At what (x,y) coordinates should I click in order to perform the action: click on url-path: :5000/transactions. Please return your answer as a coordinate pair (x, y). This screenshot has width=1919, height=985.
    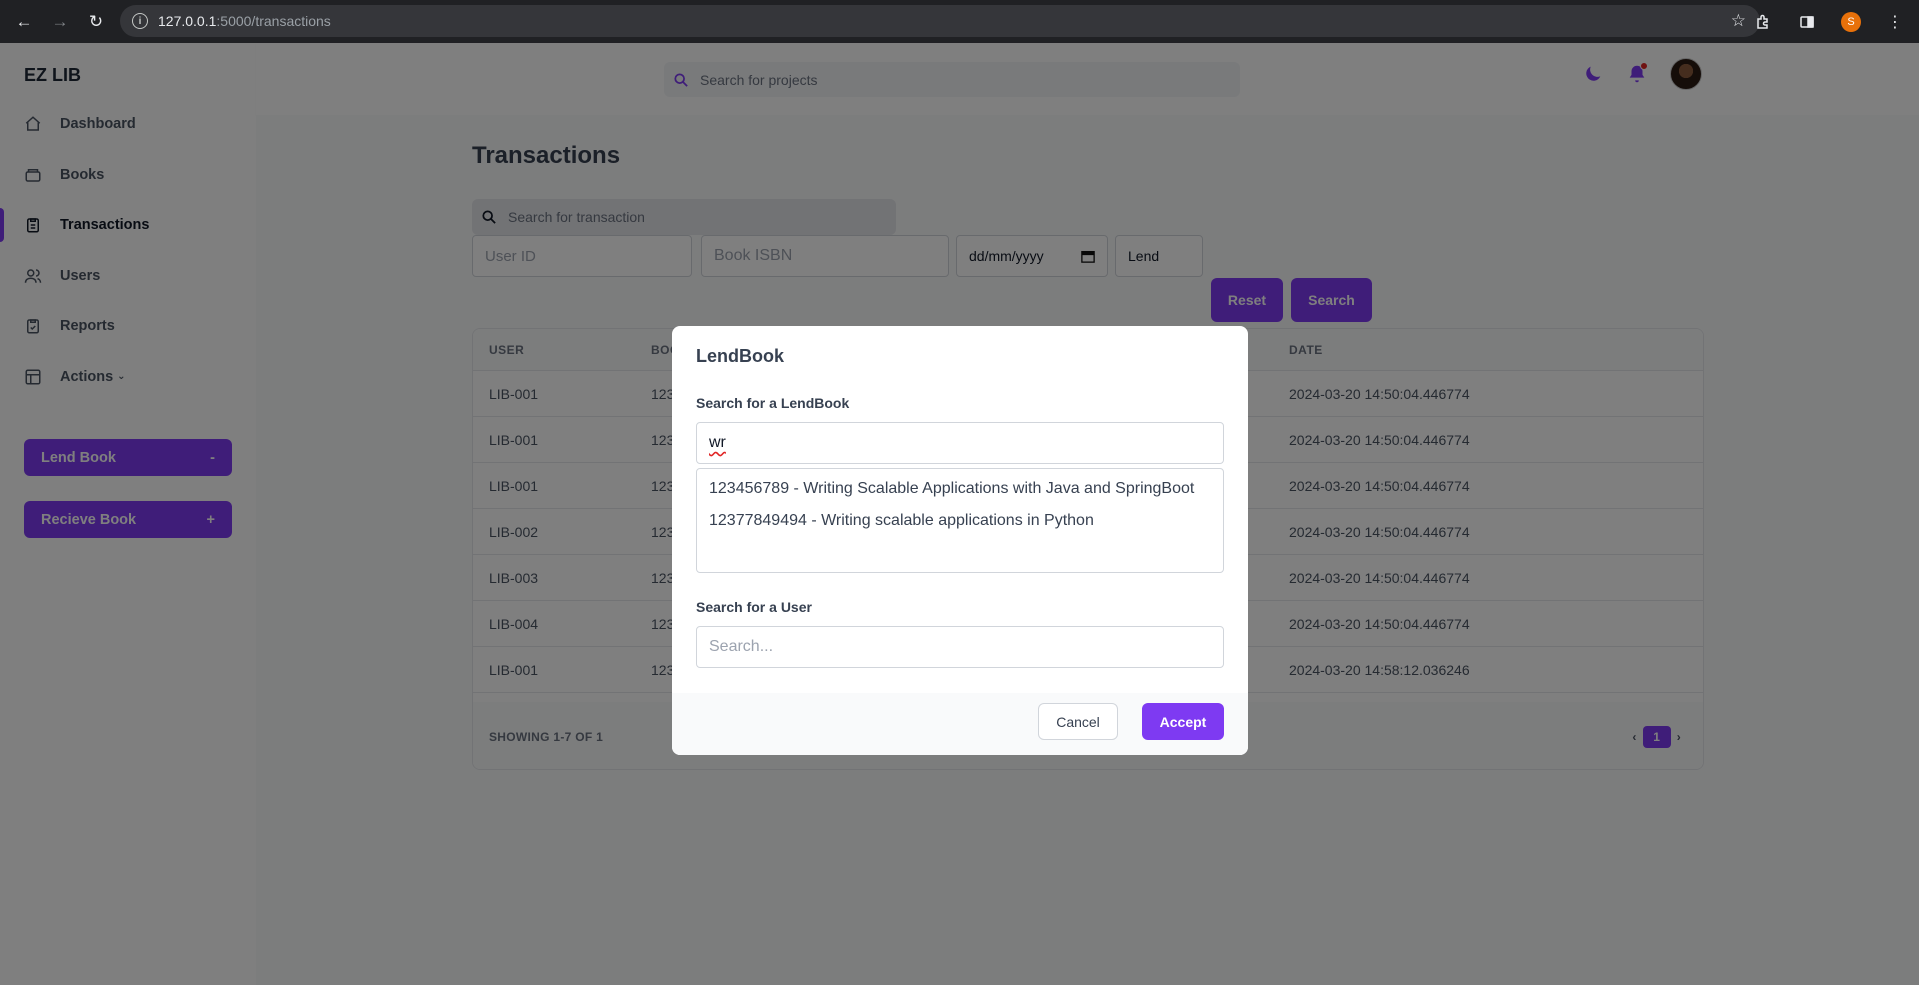
    Looking at the image, I should click on (273, 21).